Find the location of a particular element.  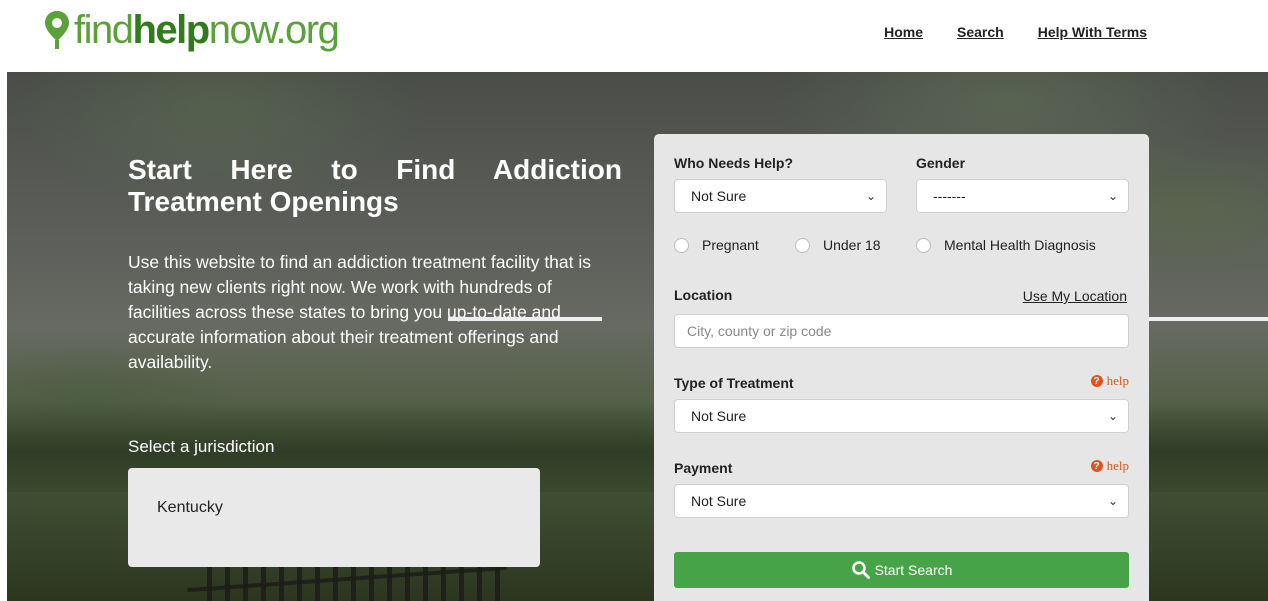

use-my-location-link: Use My Location is located at coordinates (1075, 296).